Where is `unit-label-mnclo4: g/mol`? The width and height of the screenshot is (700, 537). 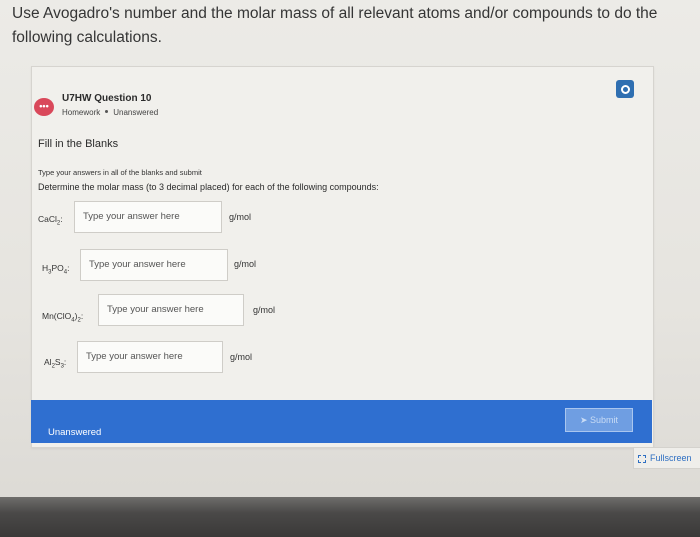
unit-label-mnclo4: g/mol is located at coordinates (264, 310).